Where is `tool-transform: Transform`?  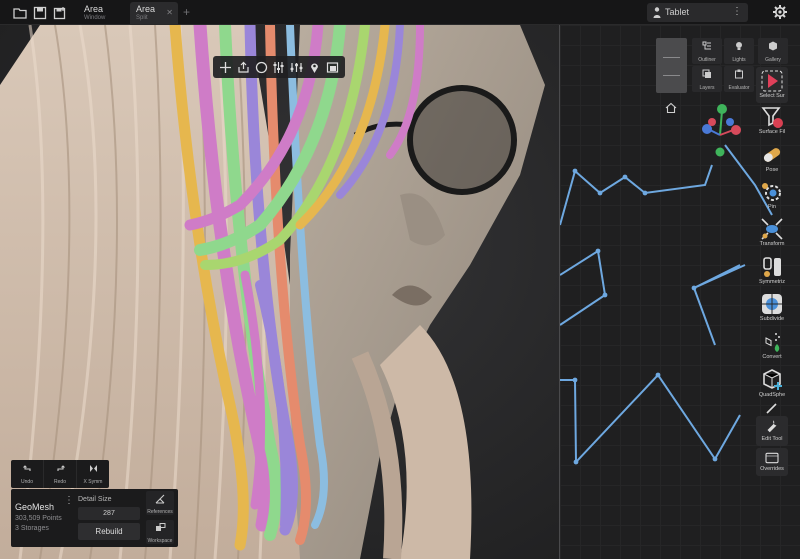 tool-transform: Transform is located at coordinates (772, 233).